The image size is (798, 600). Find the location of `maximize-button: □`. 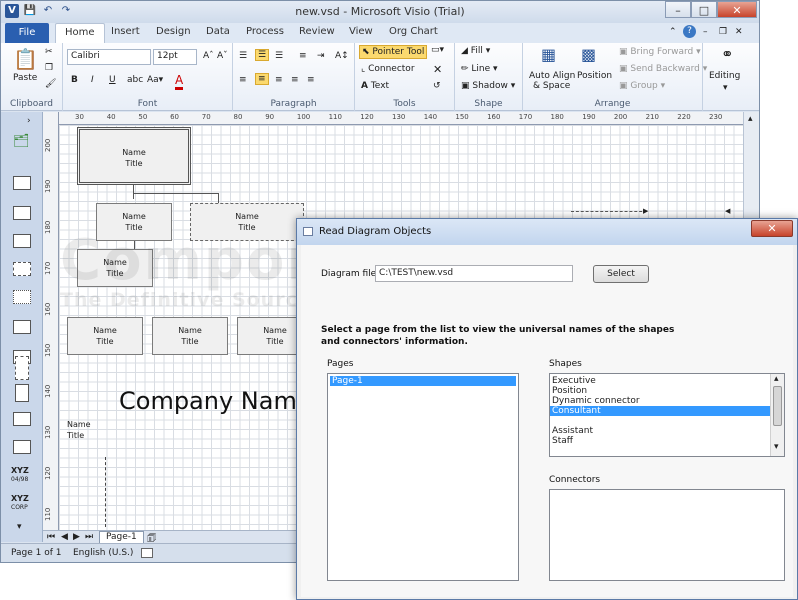

maximize-button: □ is located at coordinates (704, 9).